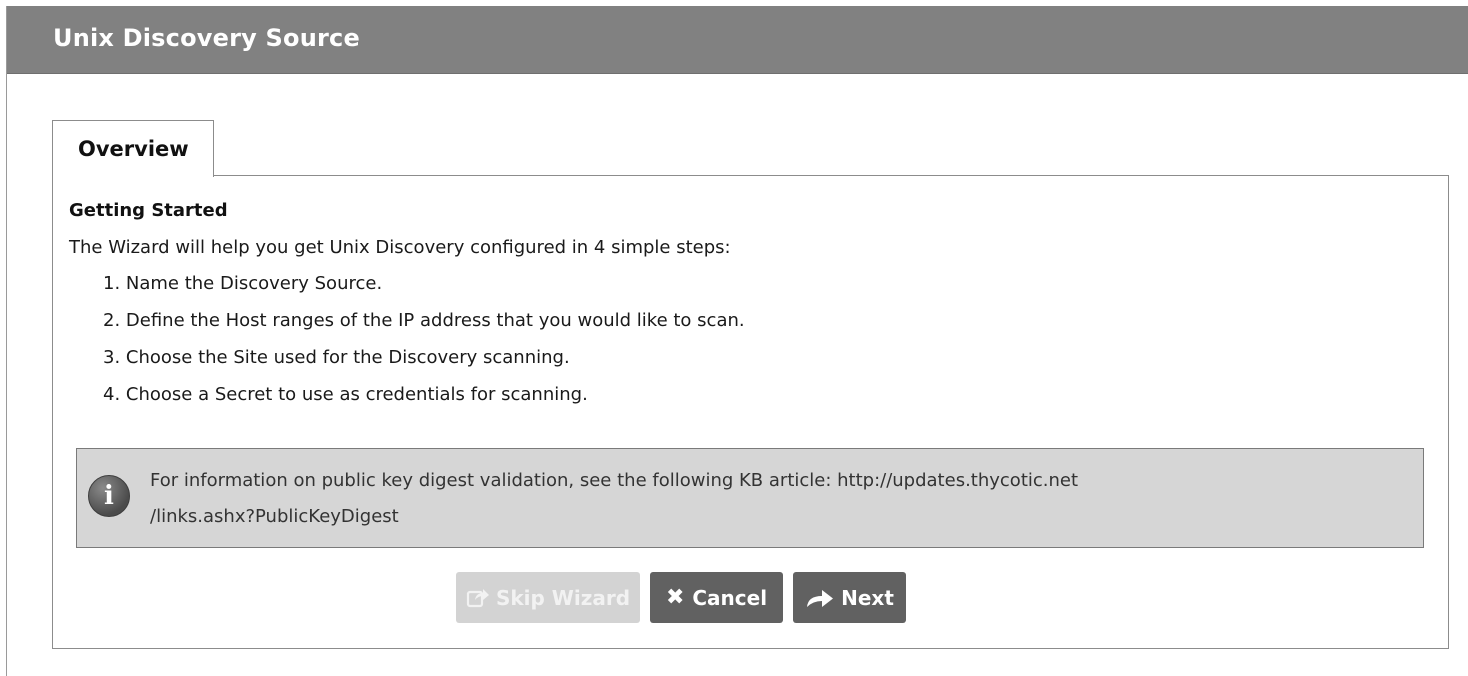  Describe the element at coordinates (737, 40) in the screenshot. I see `title-bar: Unix Discovery Source` at that location.